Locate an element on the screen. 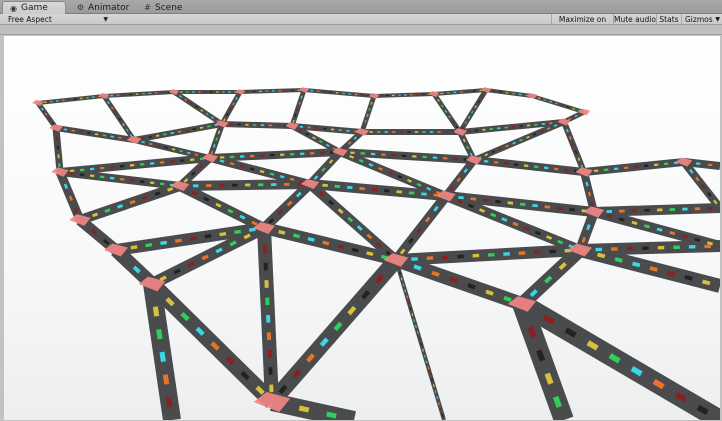 Image resolution: width=722 pixels, height=421 pixels. gizmos-label: Gizmos is located at coordinates (699, 19).